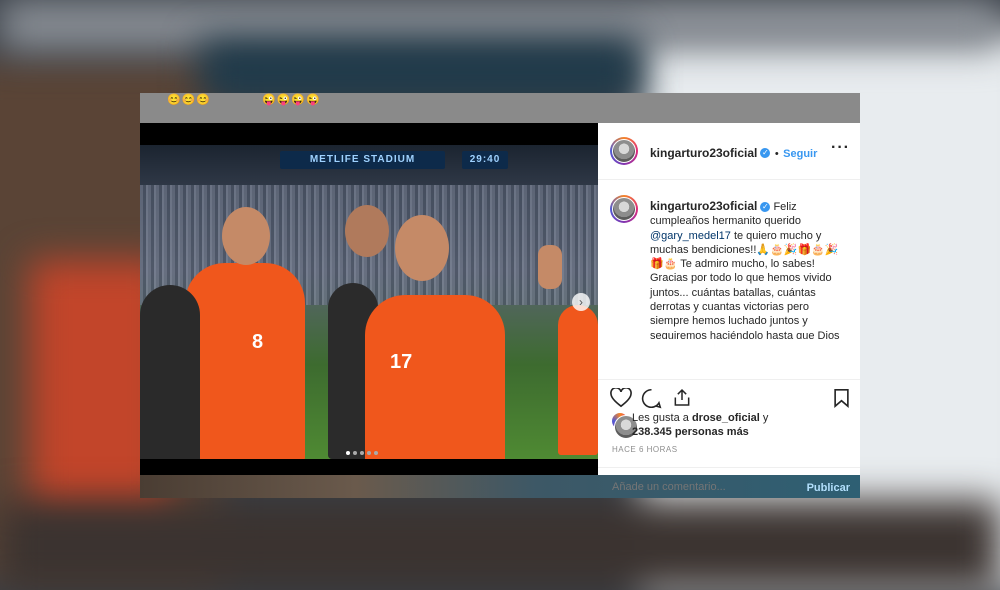  What do you see at coordinates (550, 267) in the screenshot?
I see `thumbs-up-hand` at bounding box center [550, 267].